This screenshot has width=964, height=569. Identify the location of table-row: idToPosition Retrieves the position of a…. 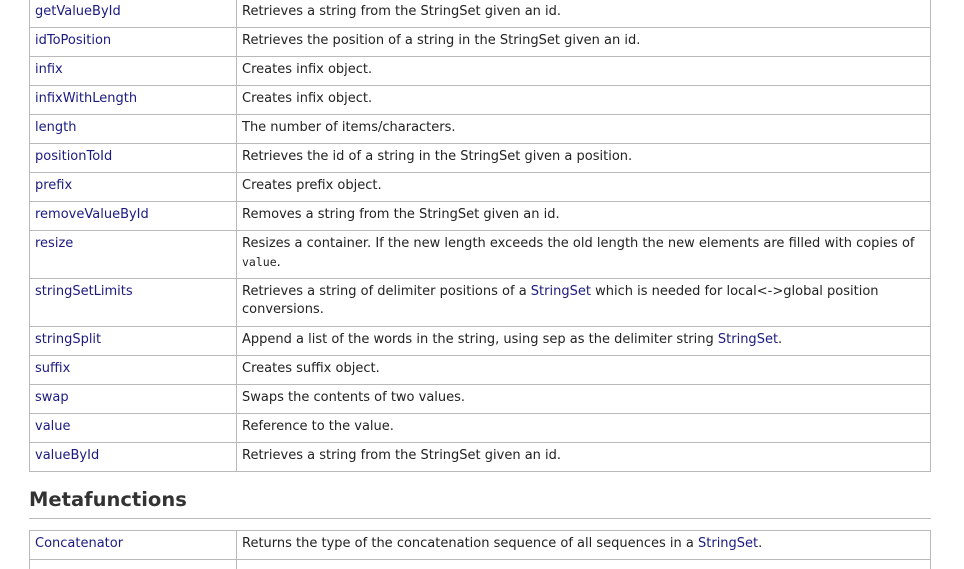
(480, 42).